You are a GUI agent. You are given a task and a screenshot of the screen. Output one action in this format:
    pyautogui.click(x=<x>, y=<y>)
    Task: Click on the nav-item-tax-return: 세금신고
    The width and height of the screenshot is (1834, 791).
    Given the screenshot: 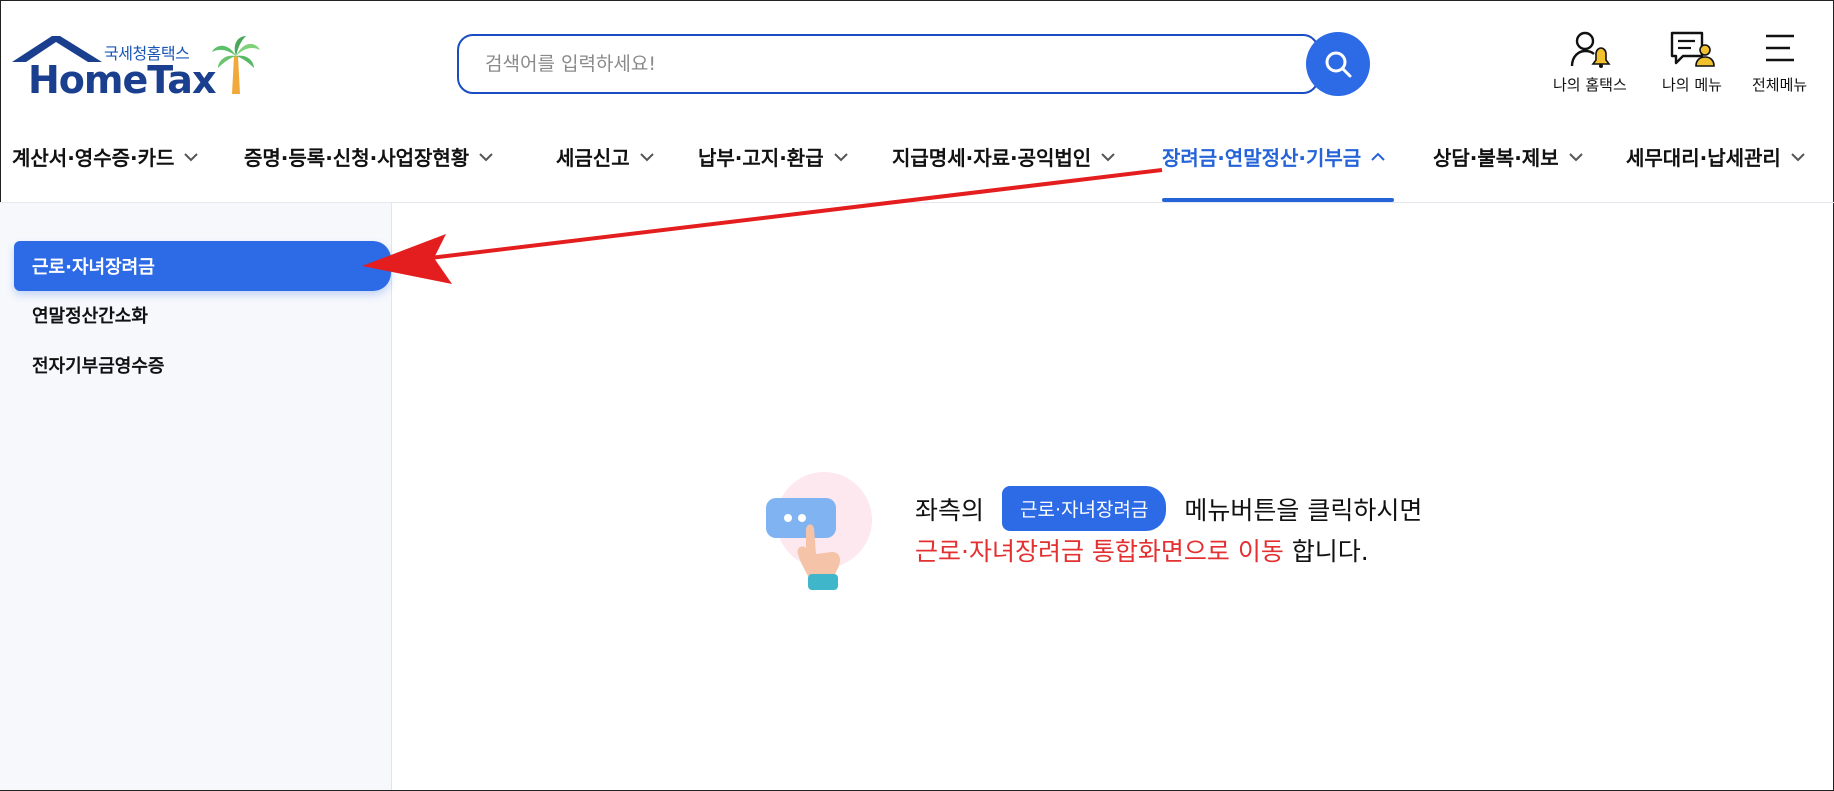 What is the action you would take?
    pyautogui.click(x=605, y=156)
    